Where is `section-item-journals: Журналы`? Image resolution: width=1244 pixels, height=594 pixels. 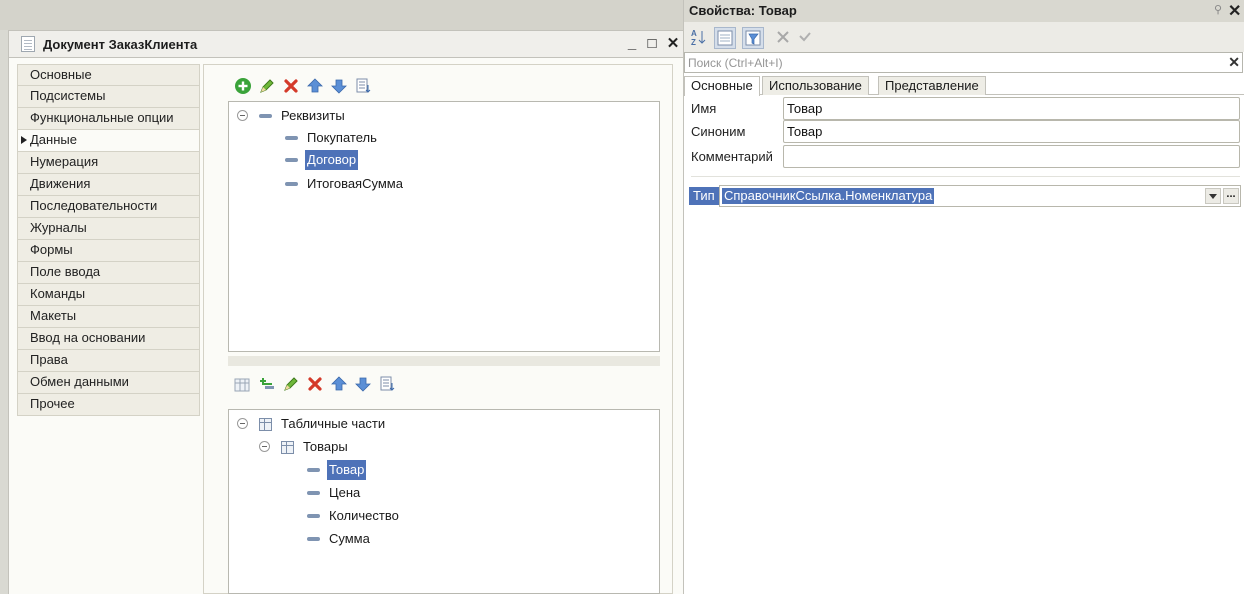
section-item-journals: Журналы is located at coordinates (108, 229).